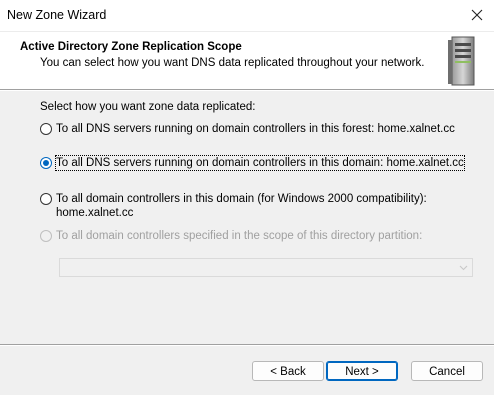  What do you see at coordinates (362, 371) in the screenshot?
I see `next-button: Next >` at bounding box center [362, 371].